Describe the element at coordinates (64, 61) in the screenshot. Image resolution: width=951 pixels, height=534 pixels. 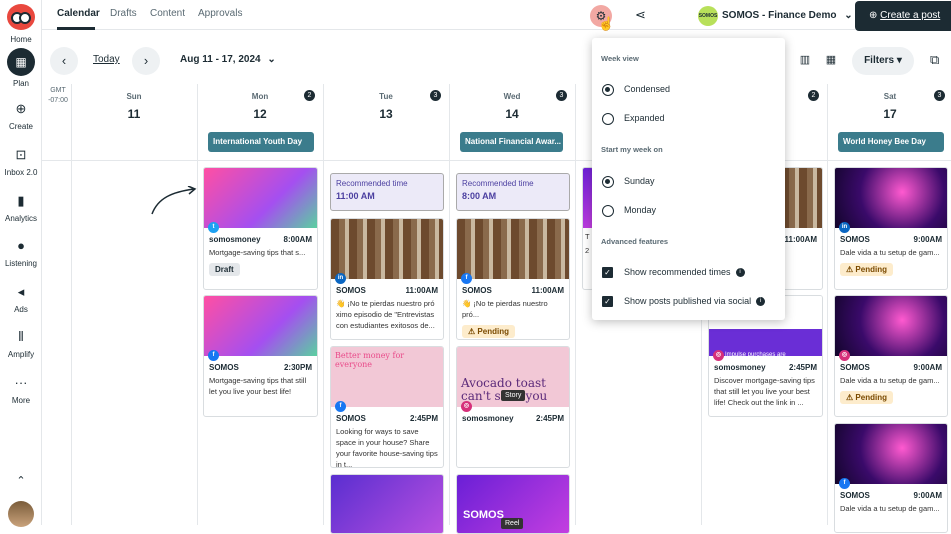
I see `chevron-left-icon: ‹` at that location.